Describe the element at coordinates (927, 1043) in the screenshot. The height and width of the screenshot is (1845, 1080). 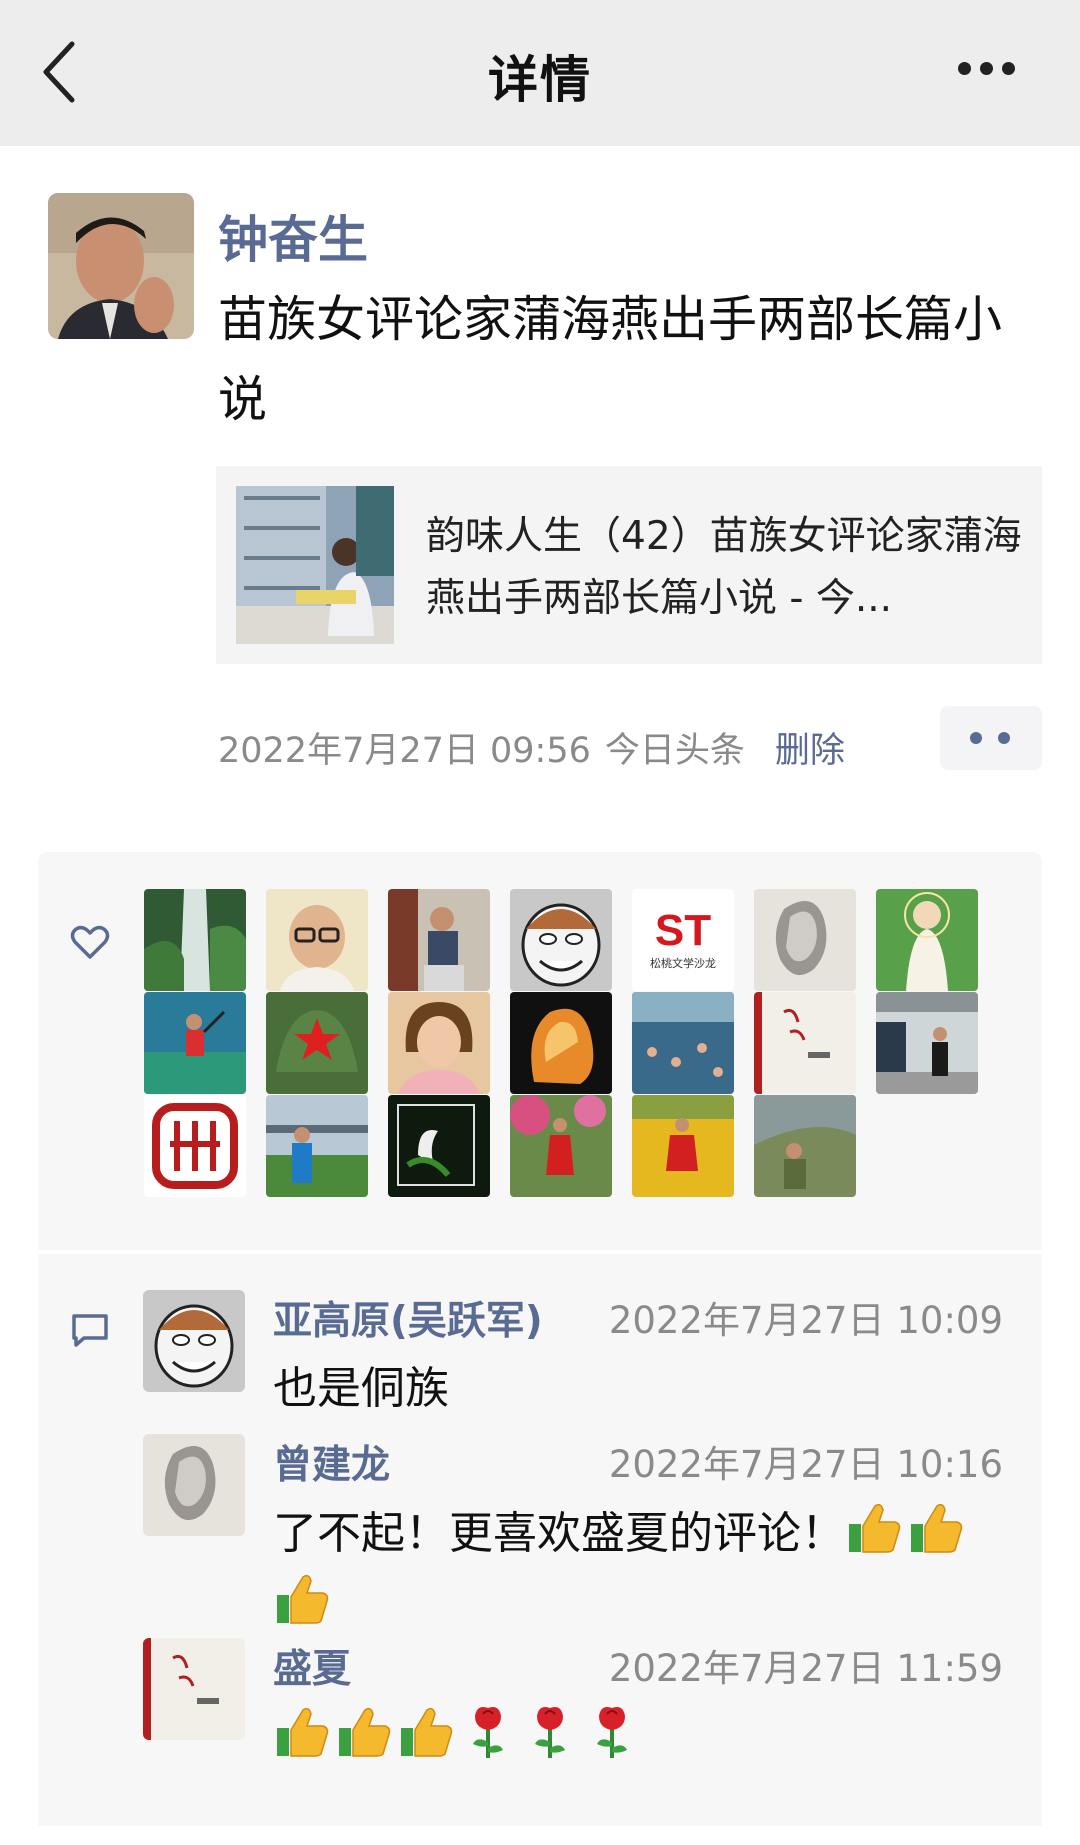
I see `like-avatar-train-platform` at that location.